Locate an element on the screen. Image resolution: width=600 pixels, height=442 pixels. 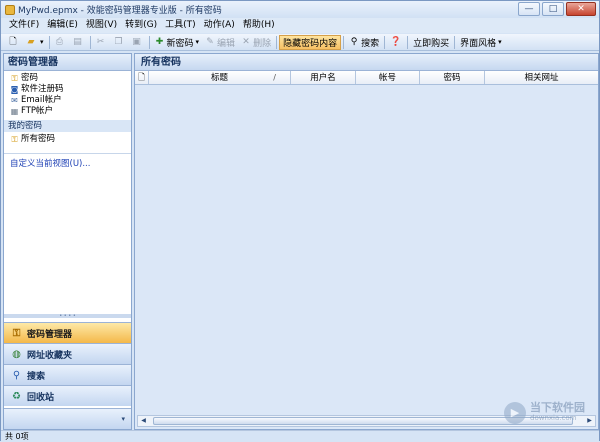
edit-button: ✎ 编辑 is located at coordinates (220, 42).